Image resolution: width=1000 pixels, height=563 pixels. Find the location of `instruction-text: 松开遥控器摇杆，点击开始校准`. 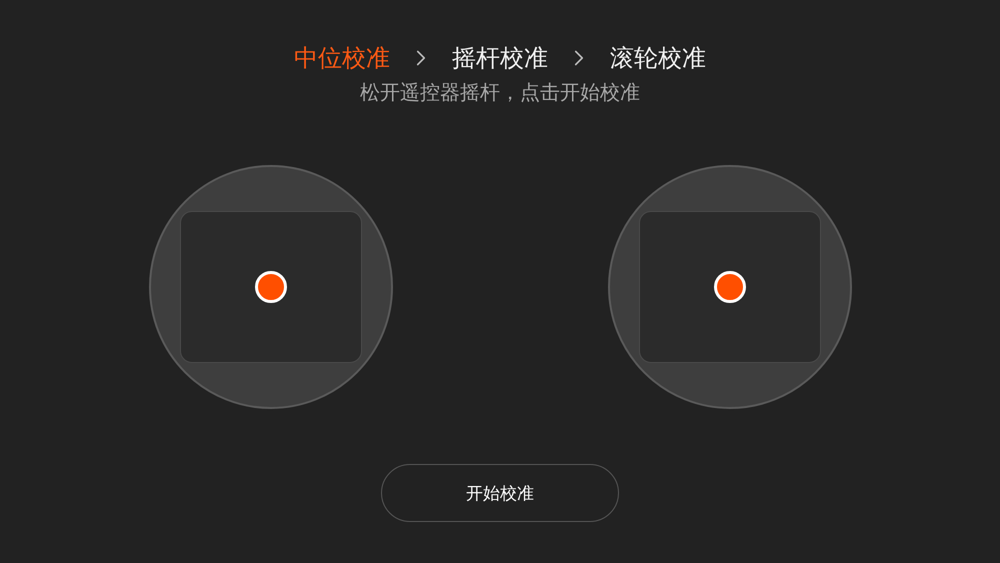

instruction-text: 松开遥控器摇杆，点击开始校准 is located at coordinates (500, 92).